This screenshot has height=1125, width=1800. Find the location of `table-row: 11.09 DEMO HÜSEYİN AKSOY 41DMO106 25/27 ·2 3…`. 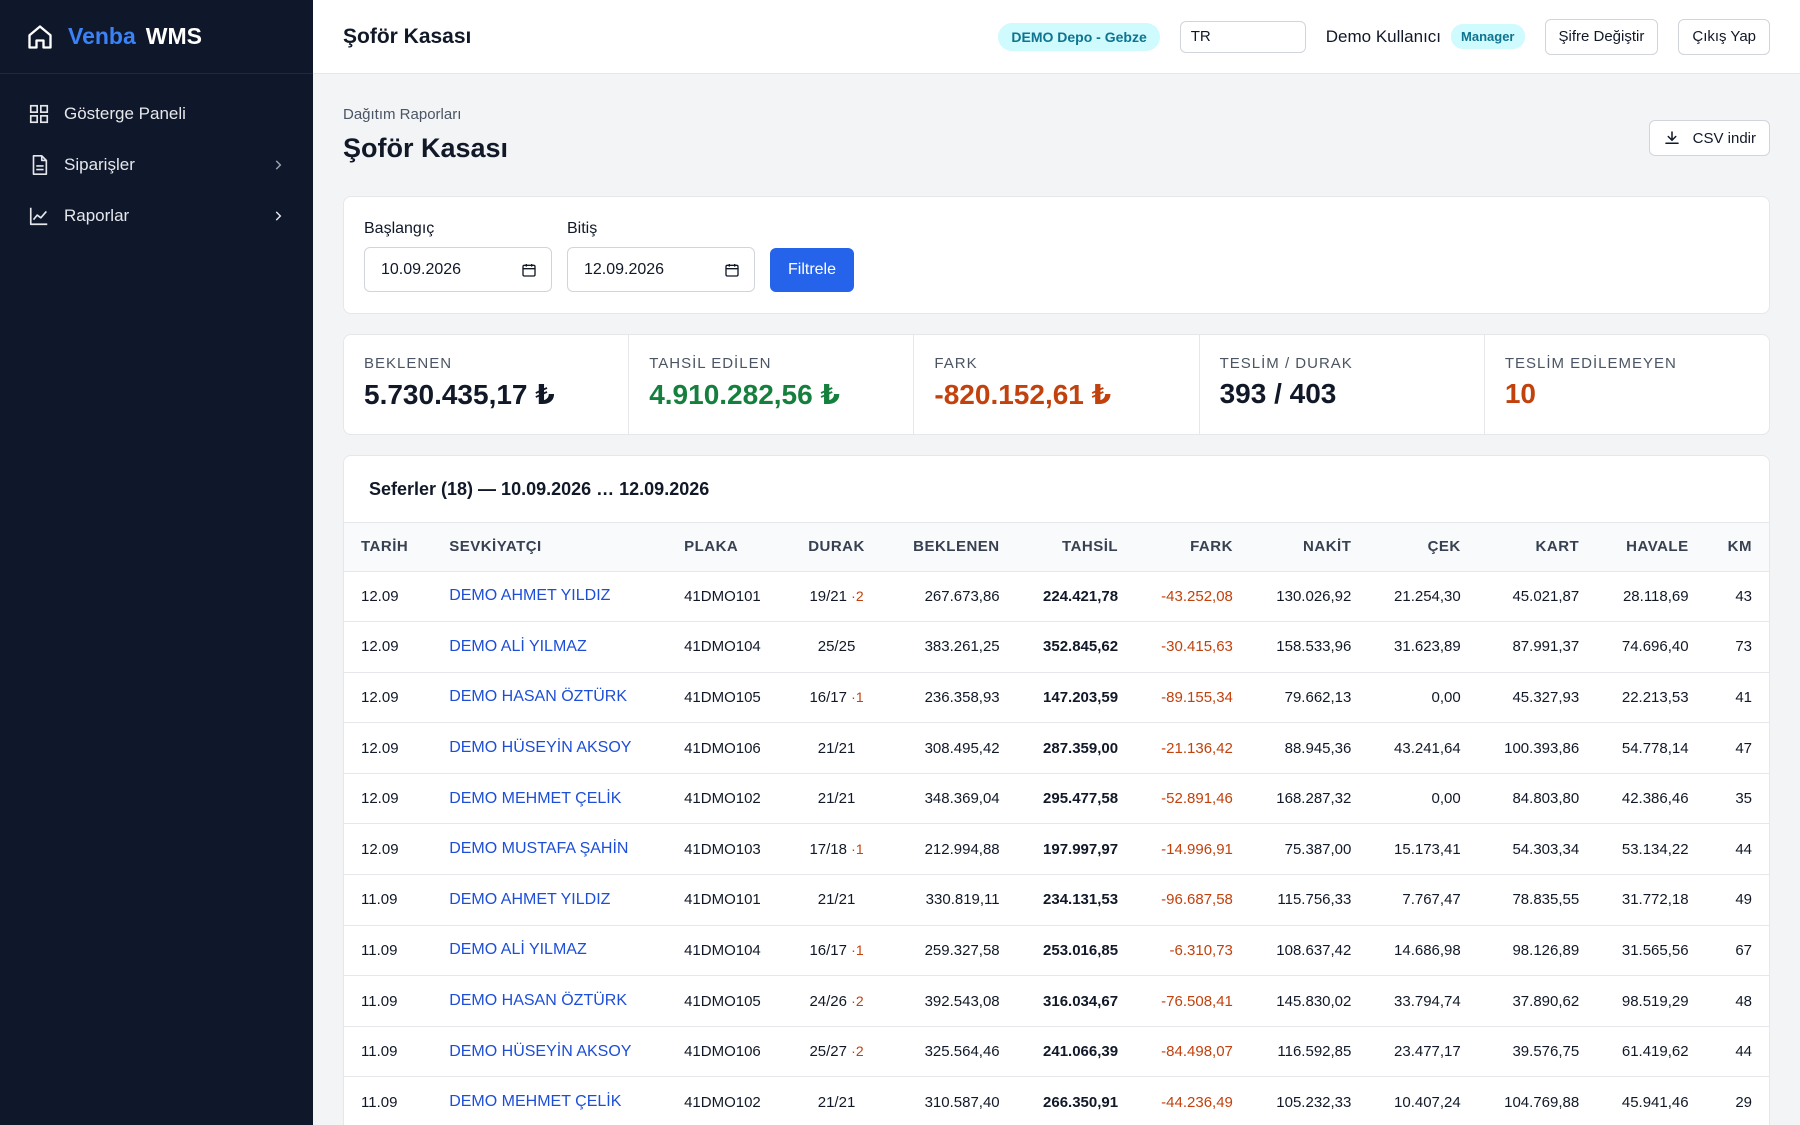

table-row: 11.09 DEMO HÜSEYİN AKSOY 41DMO106 25/27 ·2 3… is located at coordinates (1056, 1052).